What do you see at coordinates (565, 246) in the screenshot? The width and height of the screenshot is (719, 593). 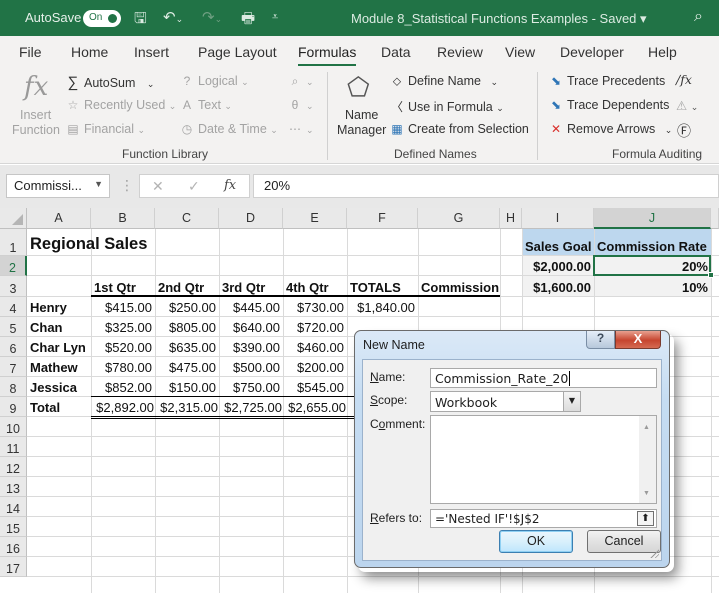 I see `sales-goal-header-cell: Sales Goal` at bounding box center [565, 246].